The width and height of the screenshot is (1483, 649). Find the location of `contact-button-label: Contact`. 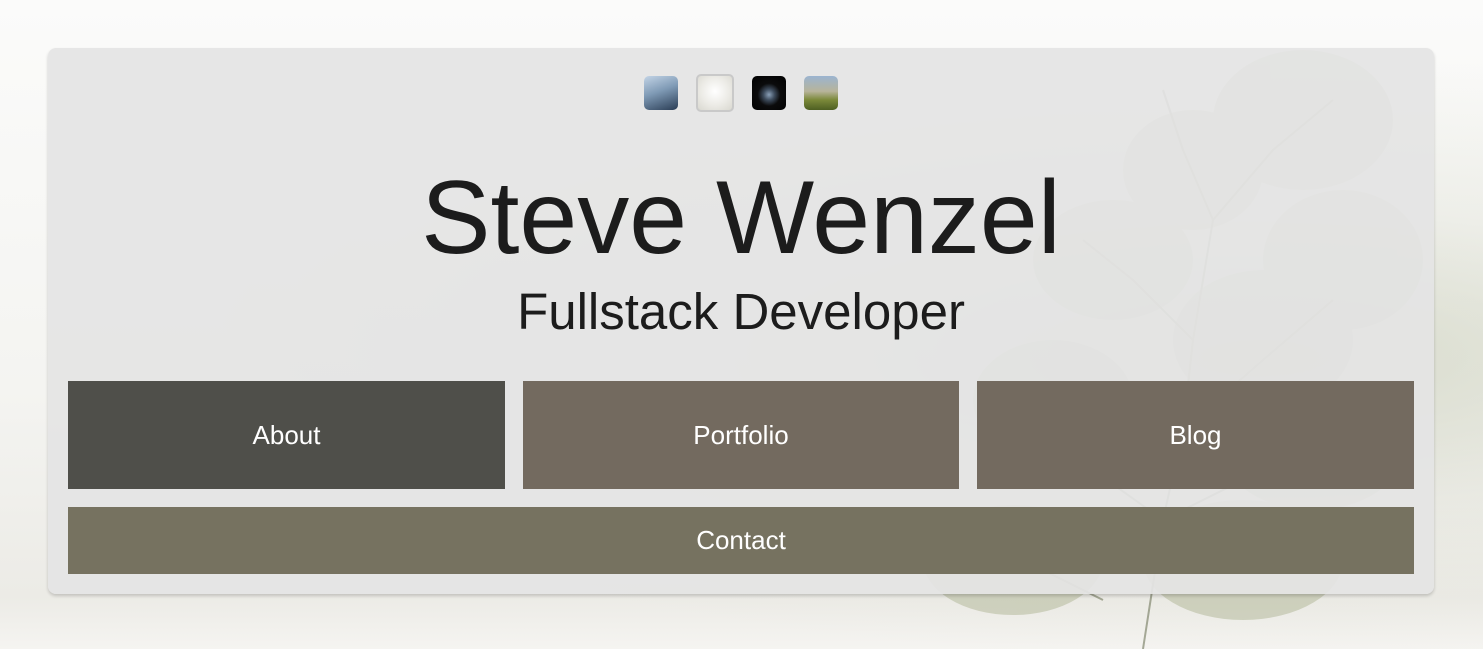

contact-button-label: Contact is located at coordinates (741, 540).